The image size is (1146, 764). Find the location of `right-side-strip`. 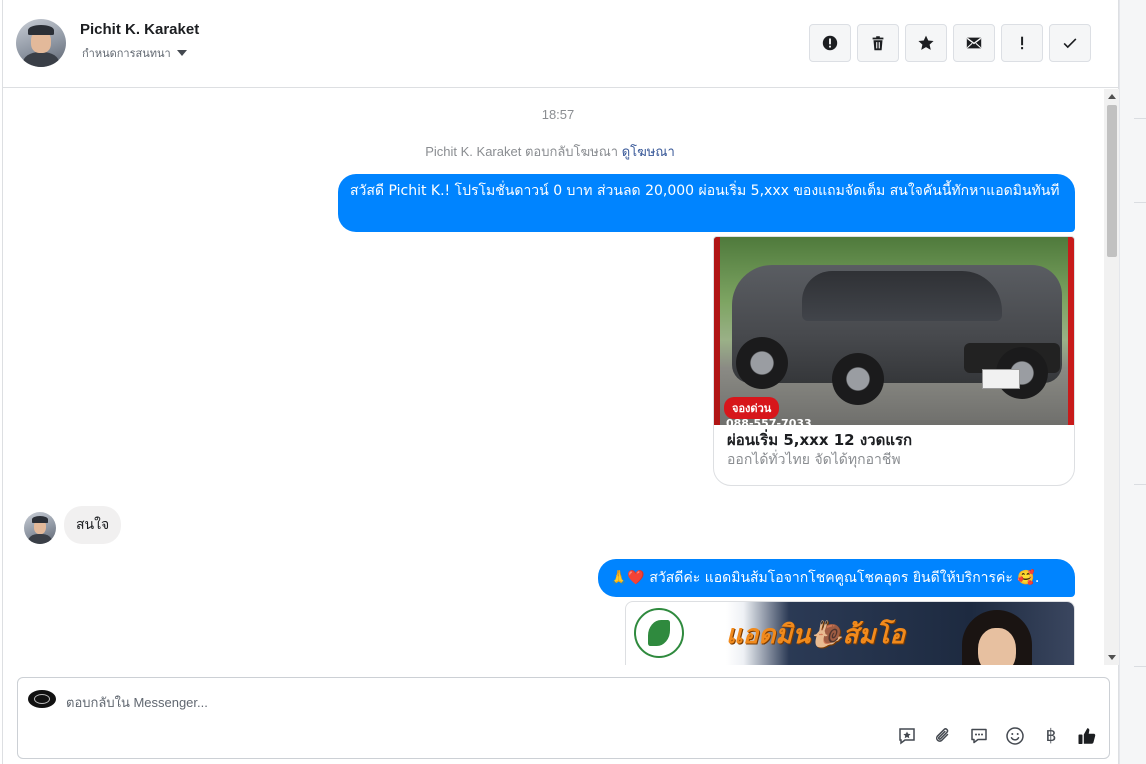

right-side-strip is located at coordinates (1132, 382).